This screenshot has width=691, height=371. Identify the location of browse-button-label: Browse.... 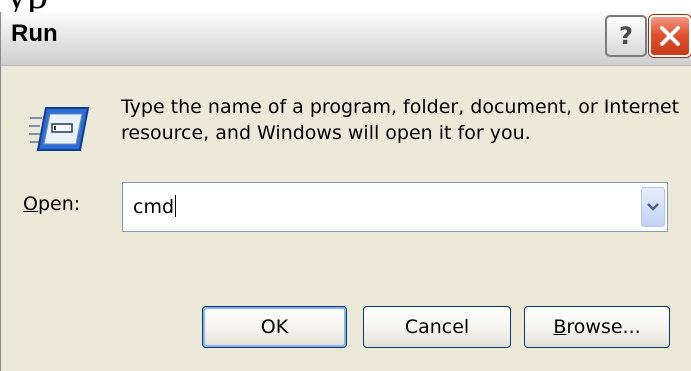
(596, 327).